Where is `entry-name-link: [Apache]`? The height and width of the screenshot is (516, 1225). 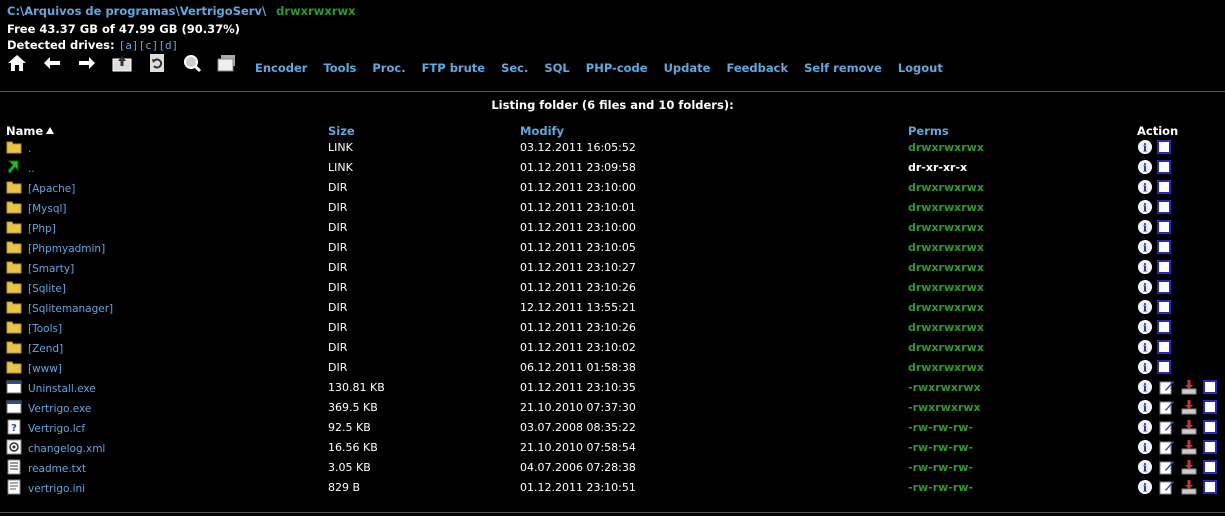 entry-name-link: [Apache] is located at coordinates (51, 189).